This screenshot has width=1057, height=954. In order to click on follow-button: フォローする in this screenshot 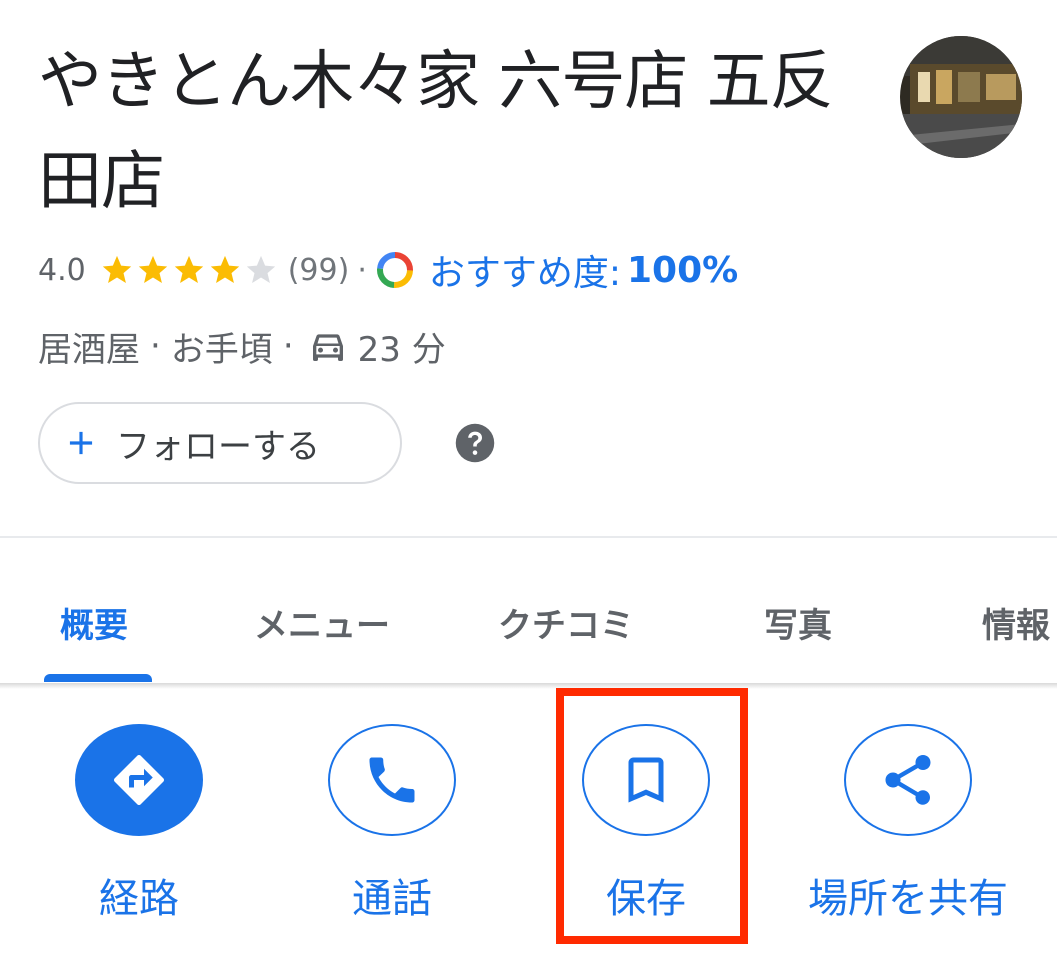, I will do `click(220, 443)`.